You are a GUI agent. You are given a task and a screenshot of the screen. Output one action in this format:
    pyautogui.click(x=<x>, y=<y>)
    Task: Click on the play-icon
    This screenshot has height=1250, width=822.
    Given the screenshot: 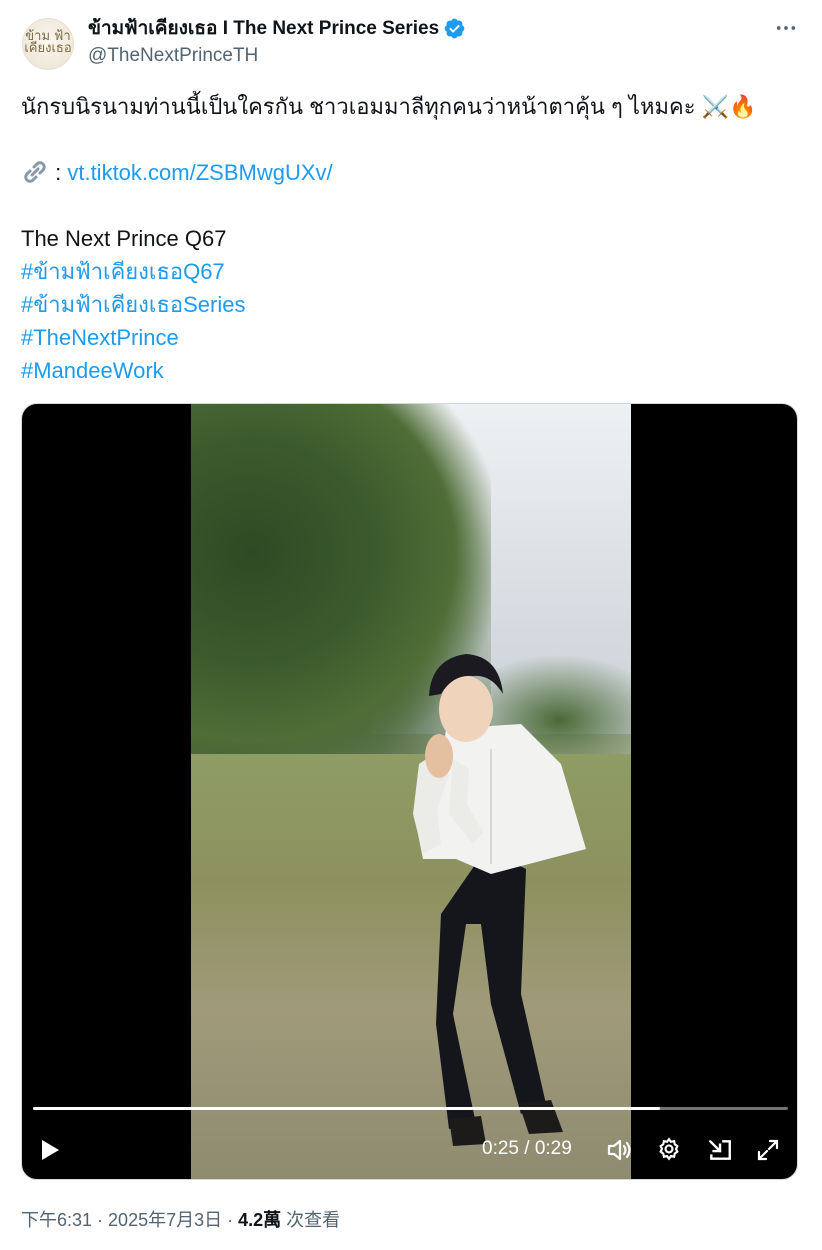 What is the action you would take?
    pyautogui.click(x=50, y=1150)
    